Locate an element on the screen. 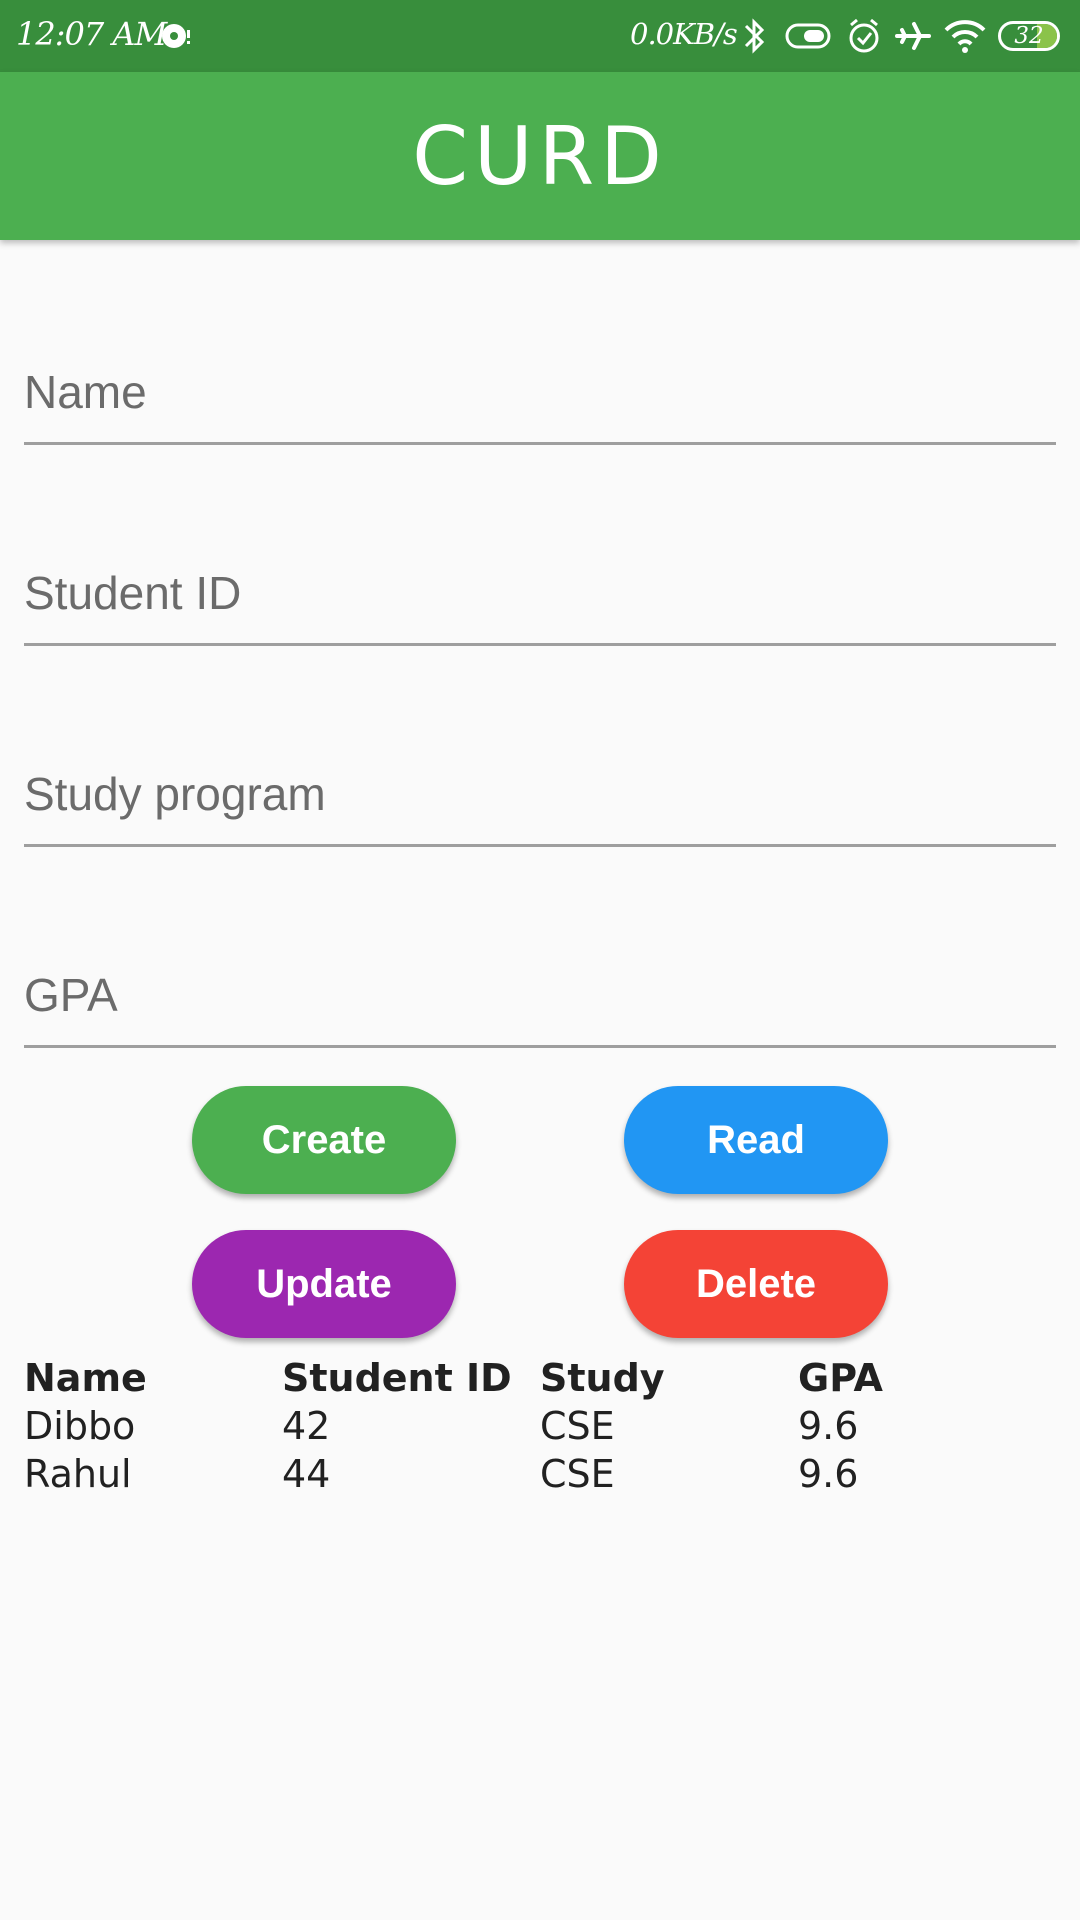 The width and height of the screenshot is (1080, 1920). header-name: Name is located at coordinates (85, 1378).